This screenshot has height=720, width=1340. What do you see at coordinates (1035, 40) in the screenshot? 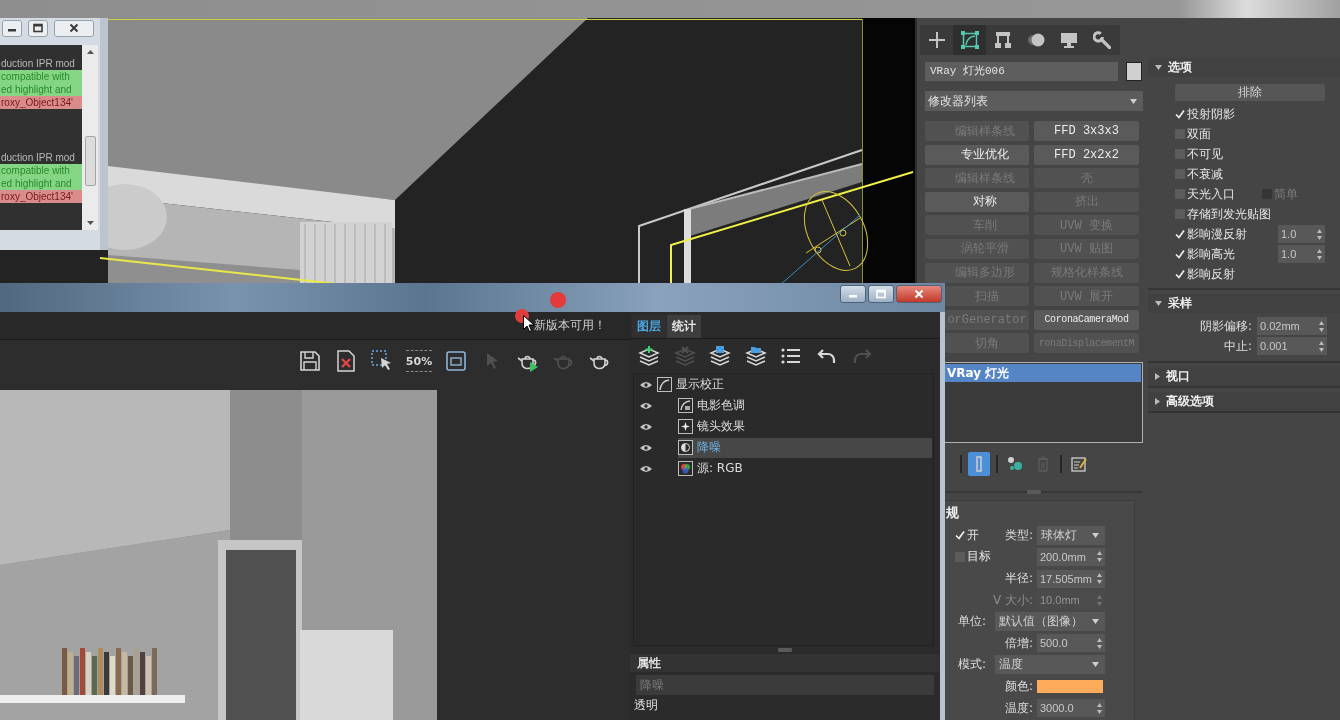
I see `circles-icon` at bounding box center [1035, 40].